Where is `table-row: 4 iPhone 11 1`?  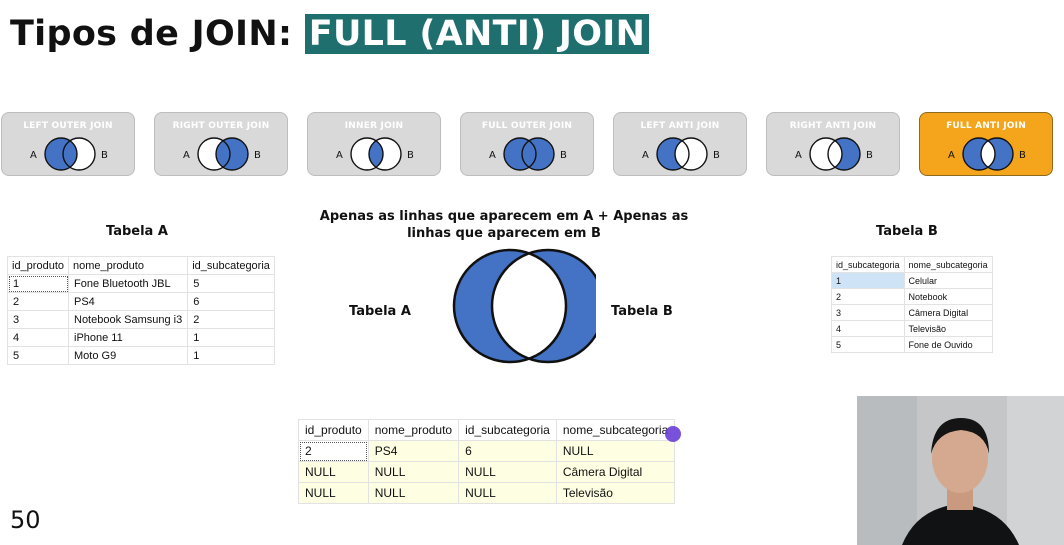
table-row: 4 iPhone 11 1 is located at coordinates (141, 337).